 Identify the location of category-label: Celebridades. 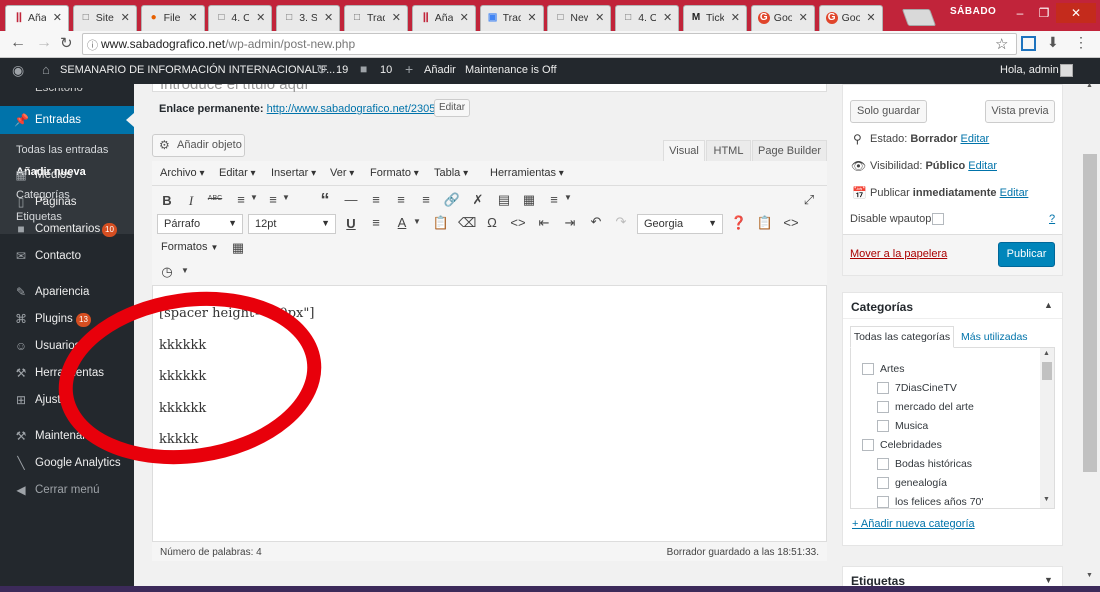
(911, 445).